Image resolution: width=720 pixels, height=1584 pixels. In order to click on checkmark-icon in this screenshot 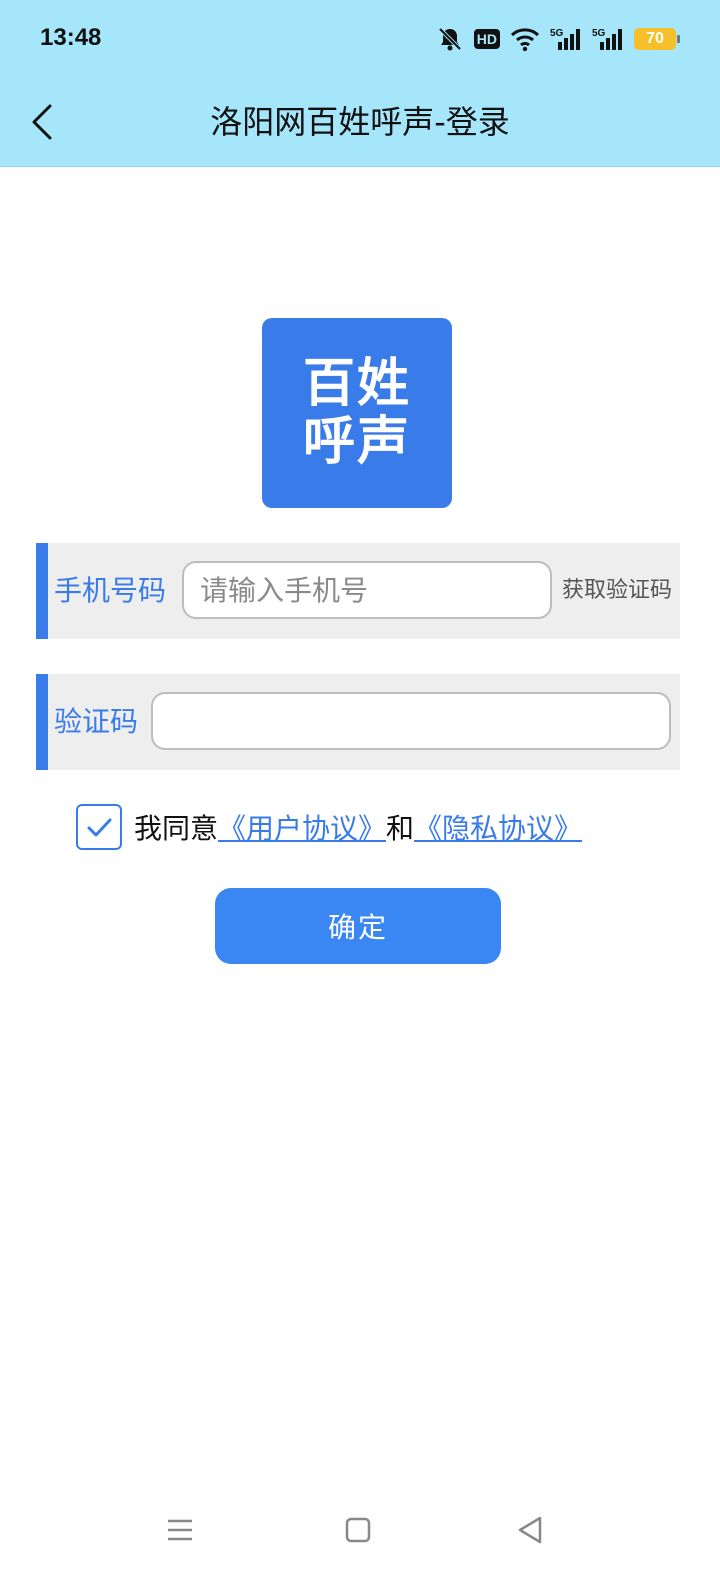, I will do `click(99, 827)`.